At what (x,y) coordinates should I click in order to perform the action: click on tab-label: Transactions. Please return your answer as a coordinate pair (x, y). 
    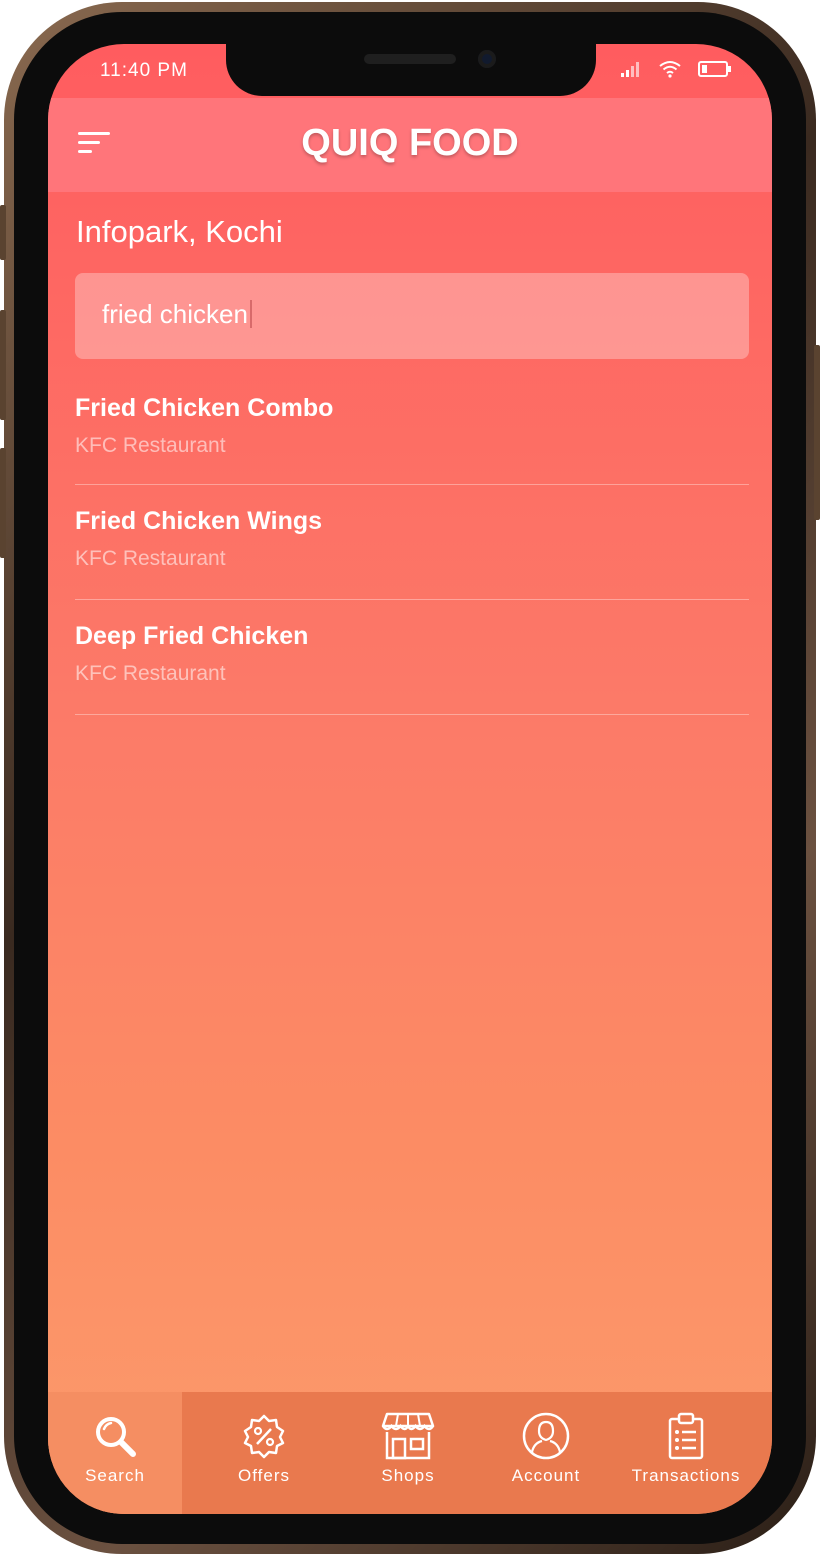
    Looking at the image, I should click on (686, 1475).